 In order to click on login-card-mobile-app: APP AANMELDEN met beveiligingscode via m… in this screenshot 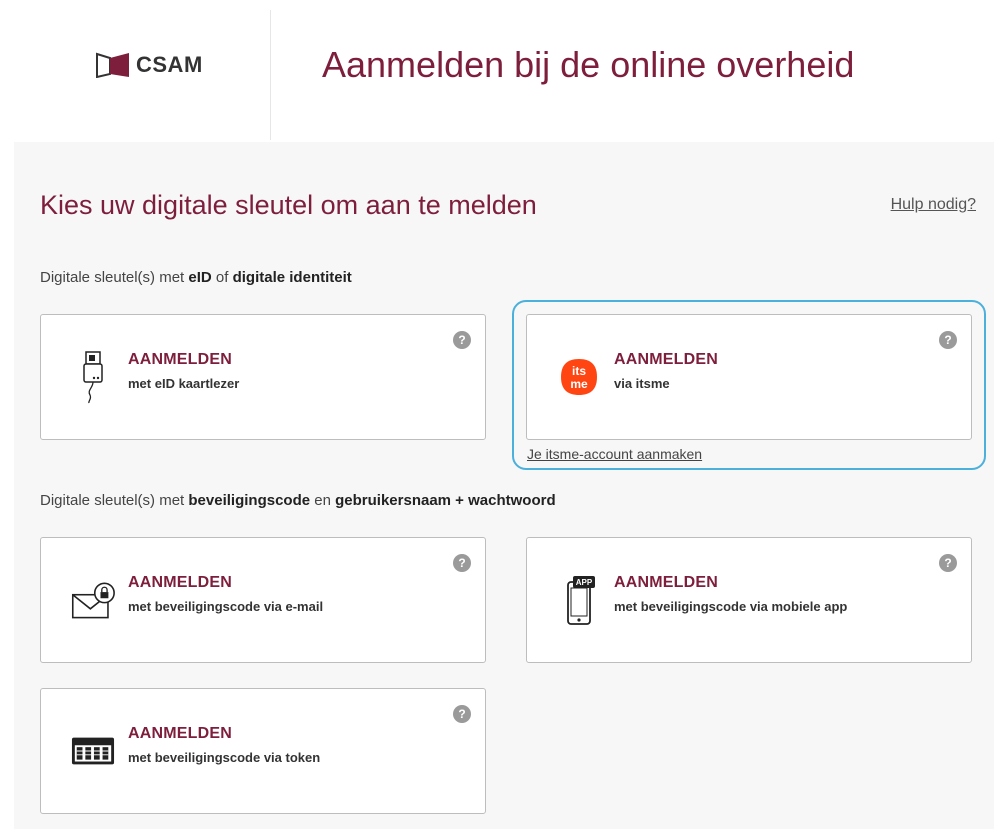, I will do `click(749, 600)`.